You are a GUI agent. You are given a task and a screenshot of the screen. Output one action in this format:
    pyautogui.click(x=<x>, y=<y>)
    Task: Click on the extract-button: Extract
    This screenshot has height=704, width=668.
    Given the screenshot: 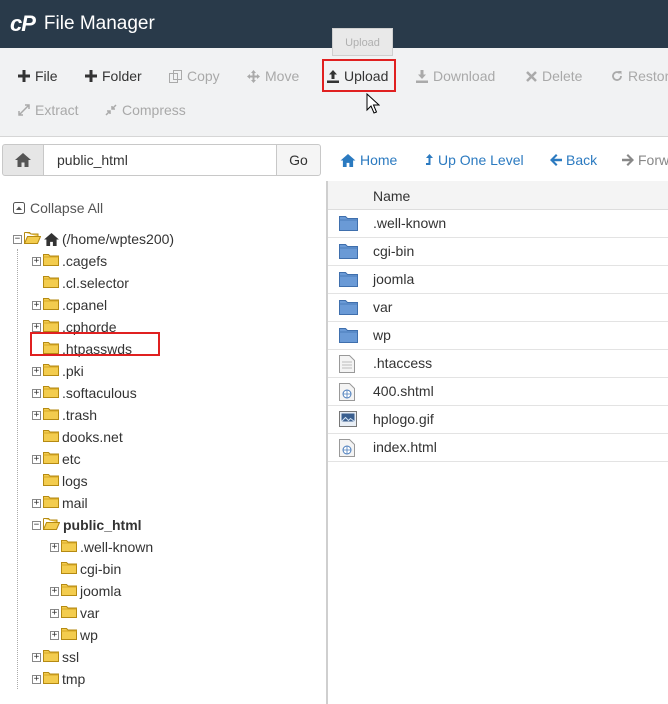 What is the action you would take?
    pyautogui.click(x=48, y=110)
    